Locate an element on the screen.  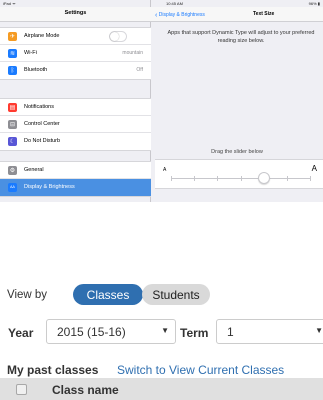
settings-header: Settings is located at coordinates (75, 14).